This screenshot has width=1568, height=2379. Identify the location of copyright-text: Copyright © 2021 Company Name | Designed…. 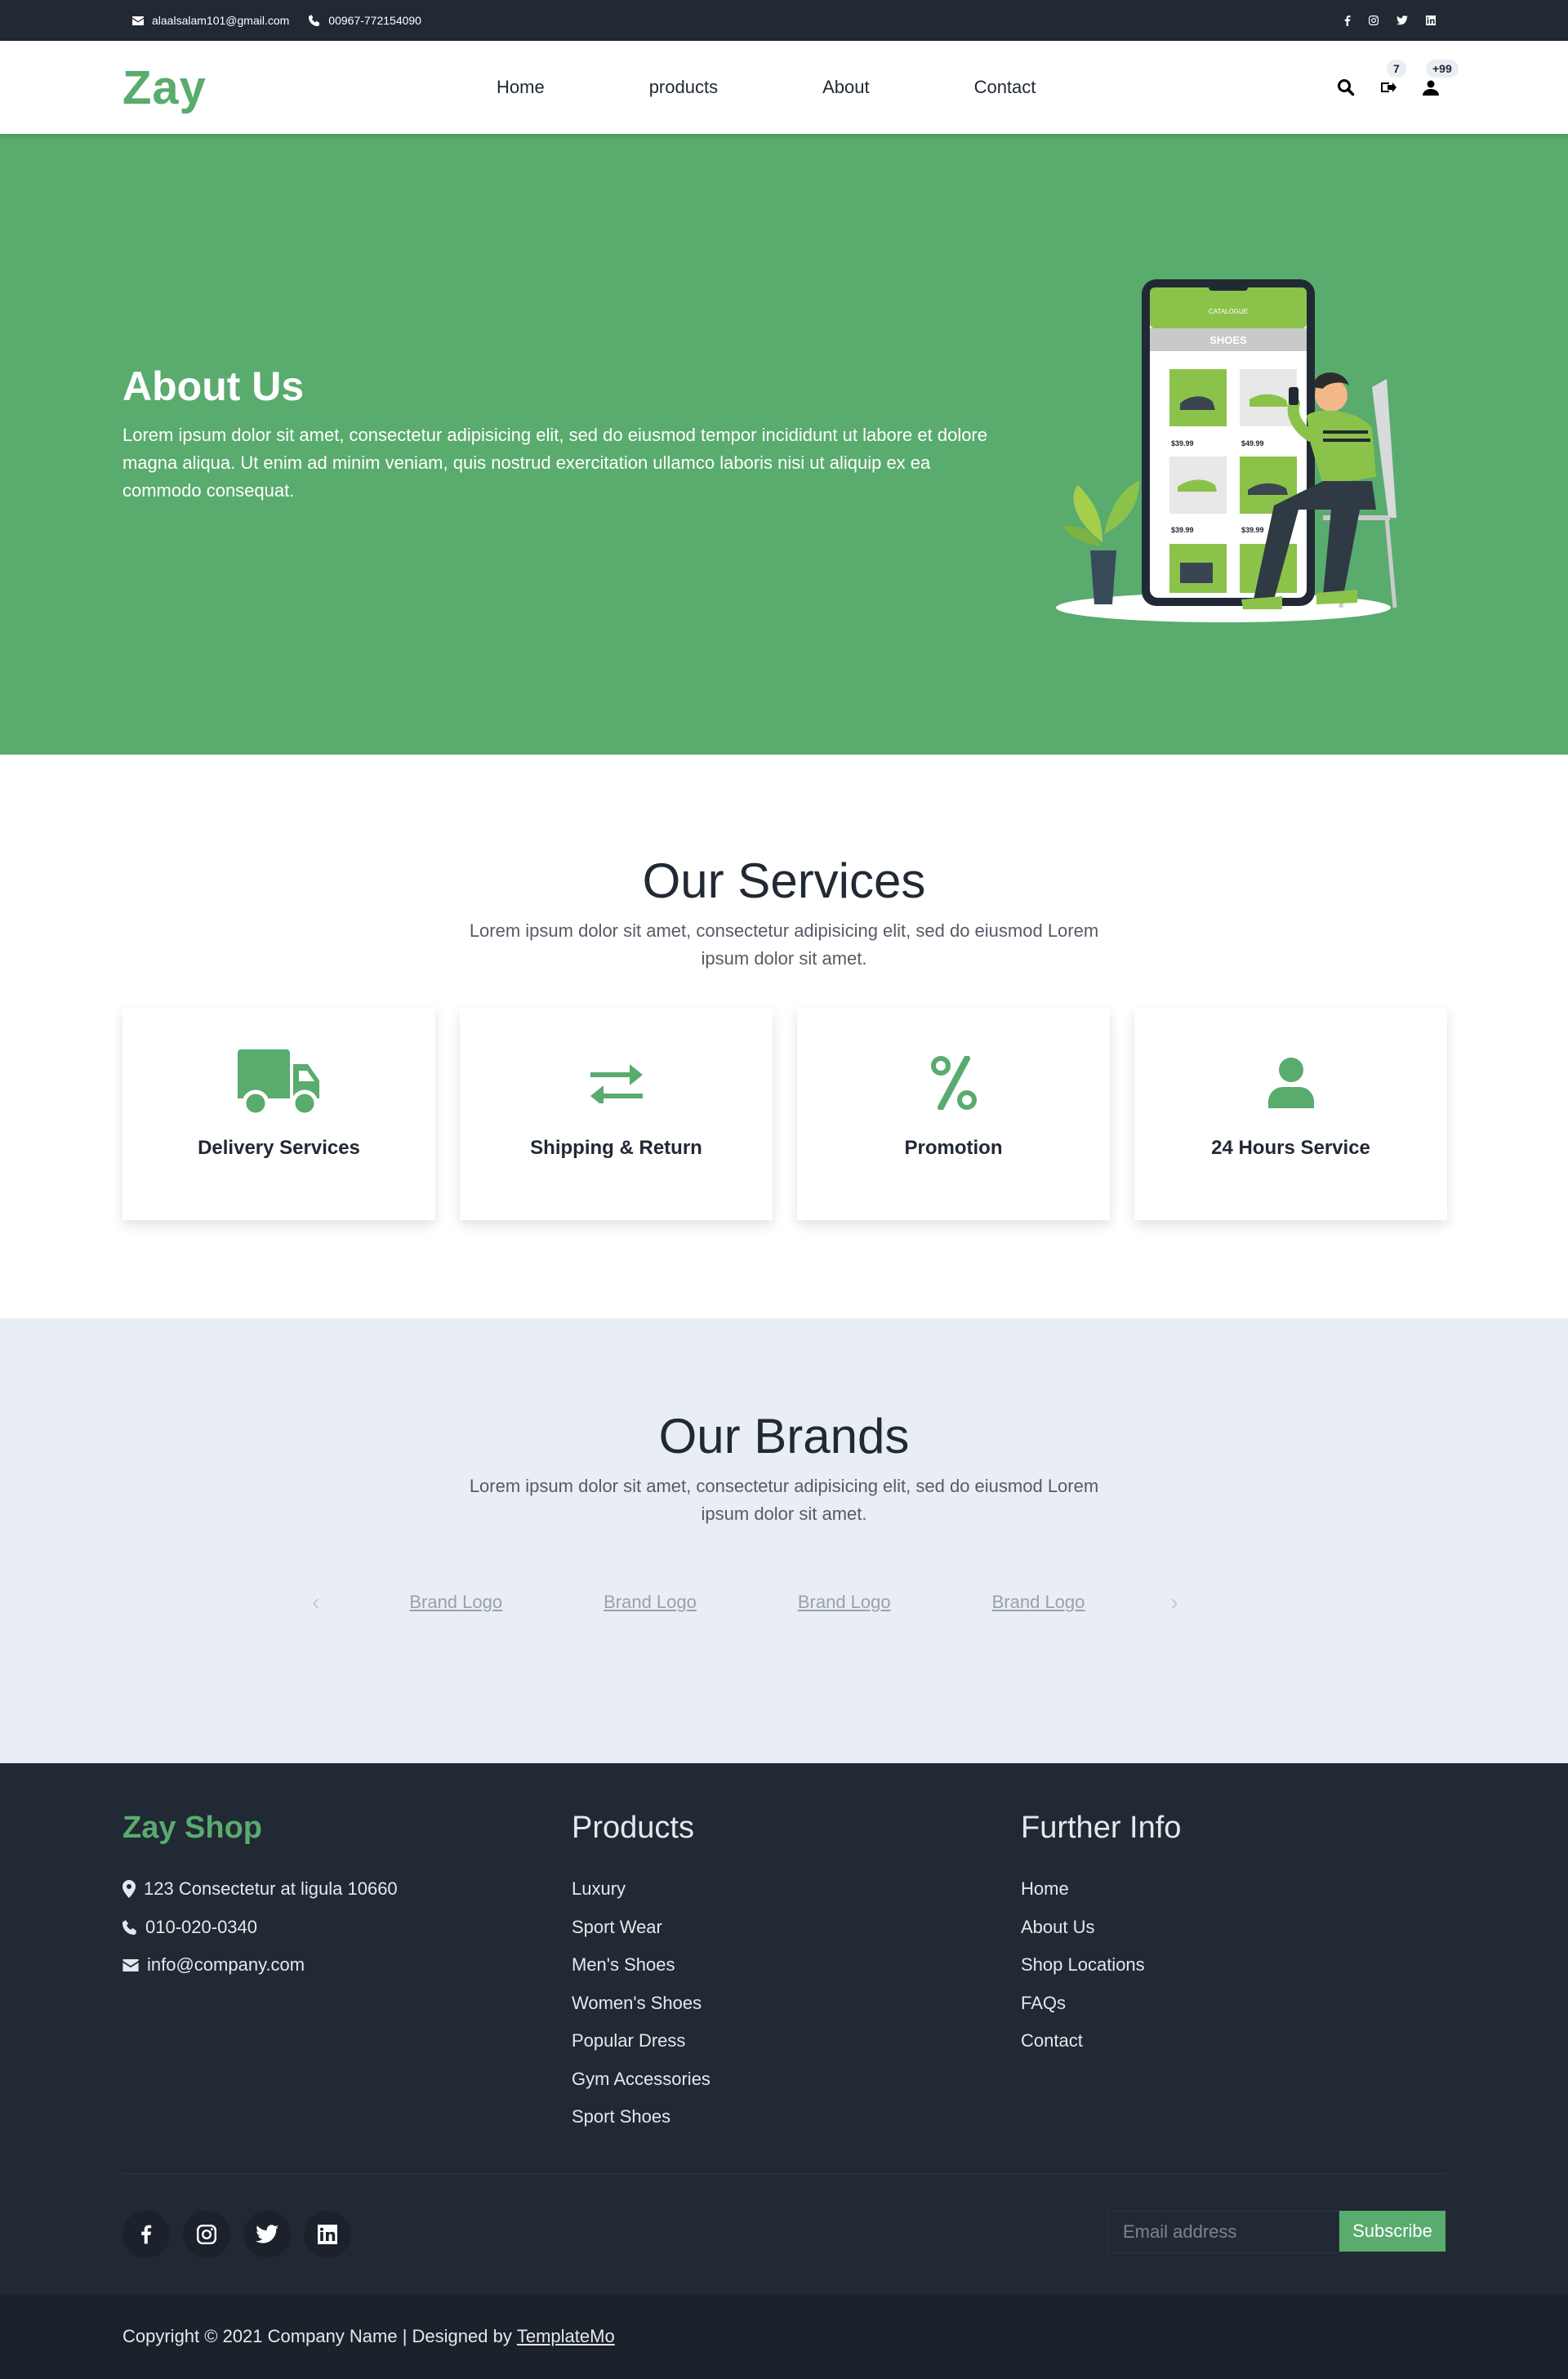
(317, 2336).